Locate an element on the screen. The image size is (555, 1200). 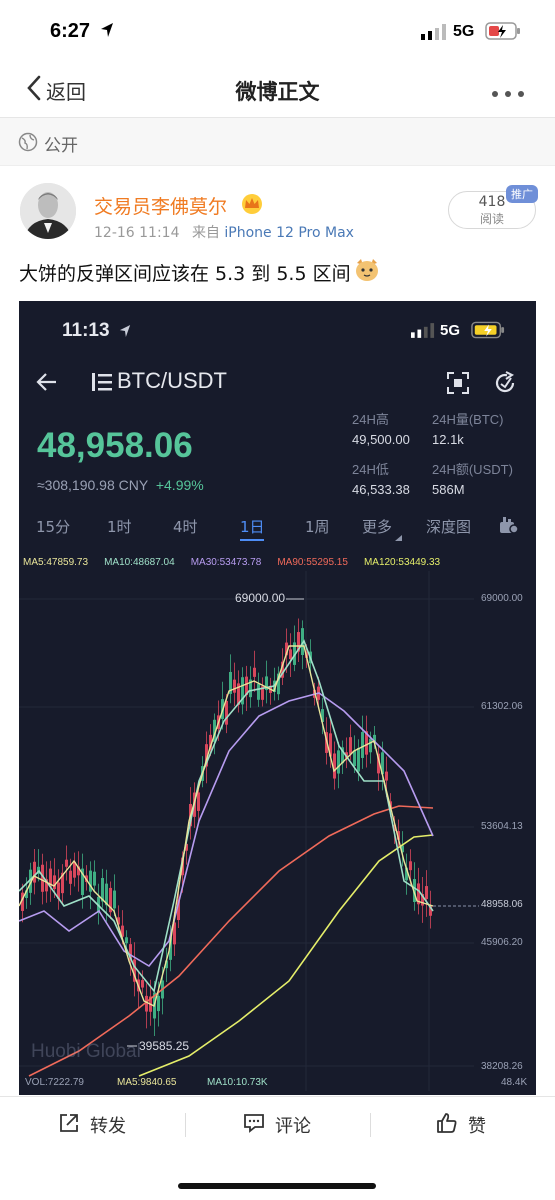
trading-pair: BTC/USDT is located at coordinates (172, 381).